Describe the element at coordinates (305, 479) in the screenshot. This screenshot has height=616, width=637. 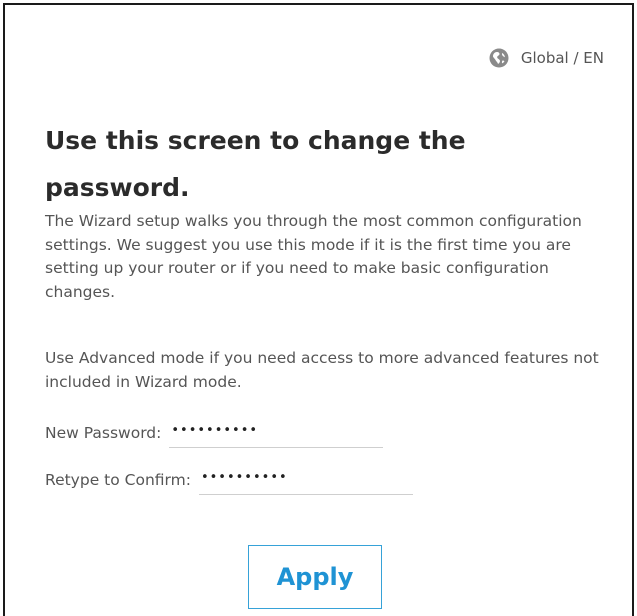
I see `confirm-password-input` at that location.